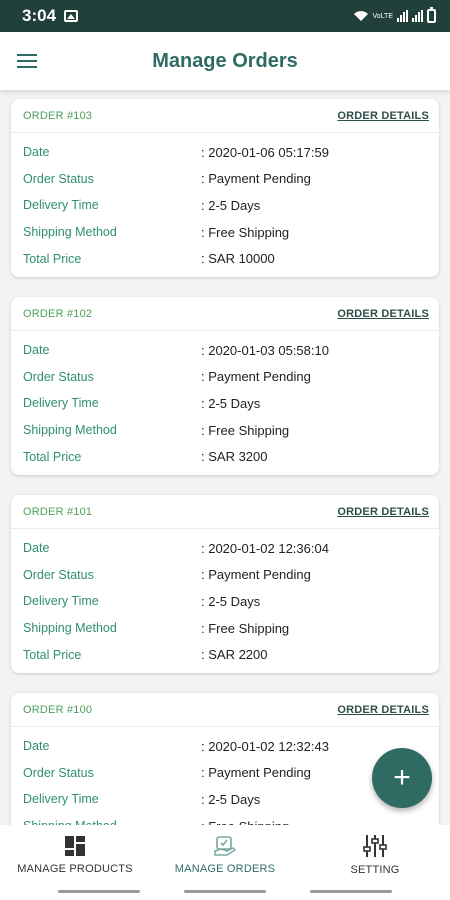  Describe the element at coordinates (375, 870) in the screenshot. I see `nav-label-setting: SETTING` at that location.